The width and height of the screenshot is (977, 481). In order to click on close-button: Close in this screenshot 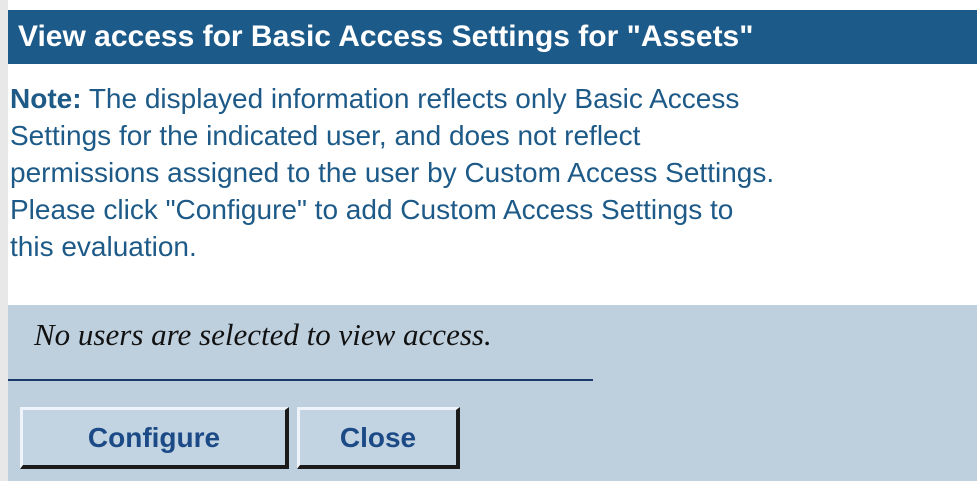, I will do `click(378, 438)`.